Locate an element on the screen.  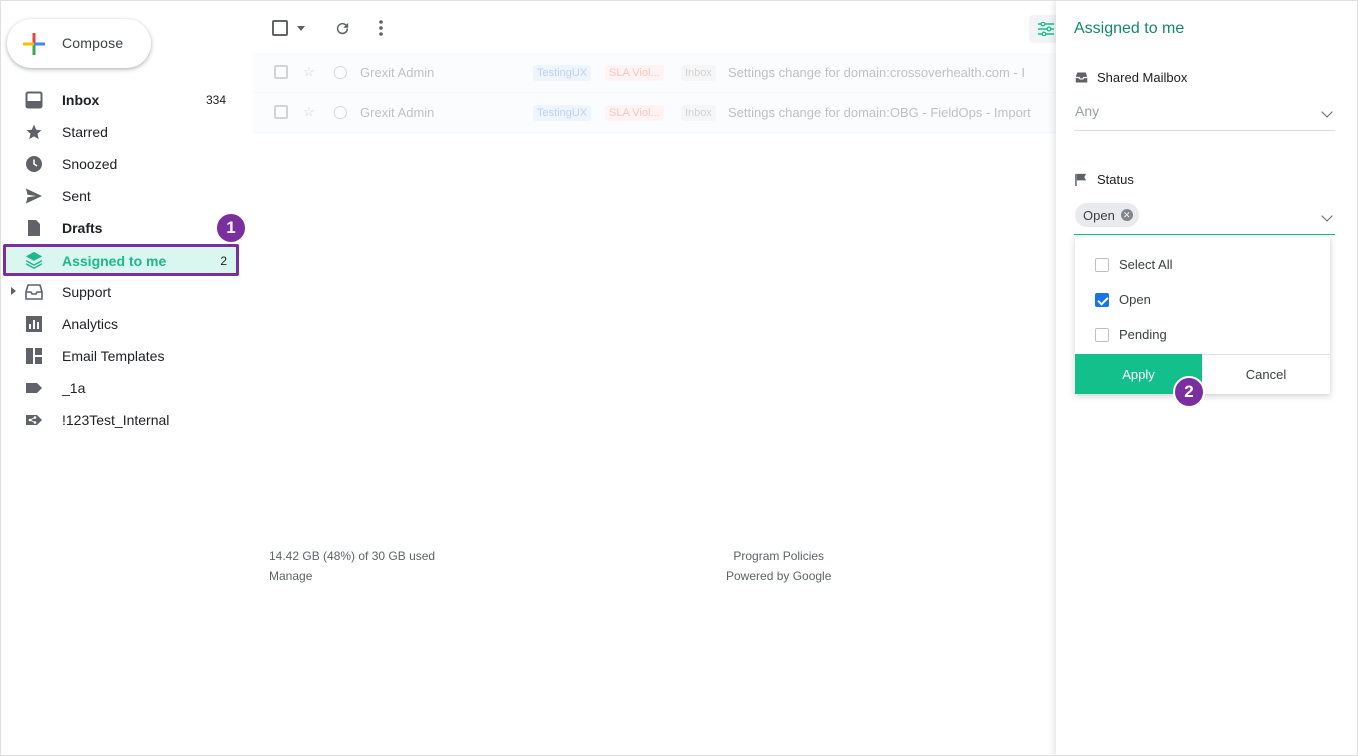
analytics-icon is located at coordinates (34, 324).